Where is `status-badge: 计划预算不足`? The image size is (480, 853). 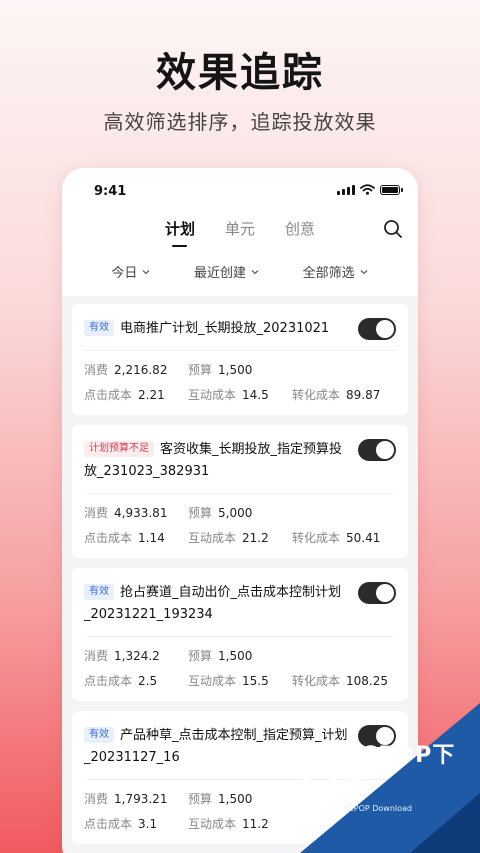
status-badge: 计划预算不足 is located at coordinates (119, 449).